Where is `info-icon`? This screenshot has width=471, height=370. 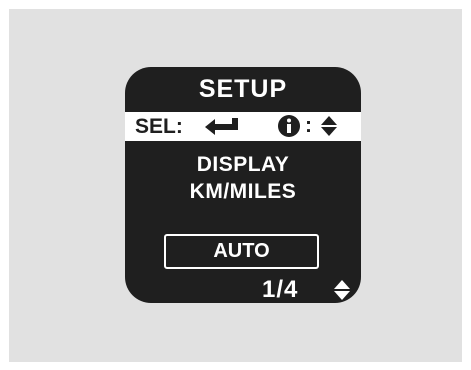 info-icon is located at coordinates (289, 126).